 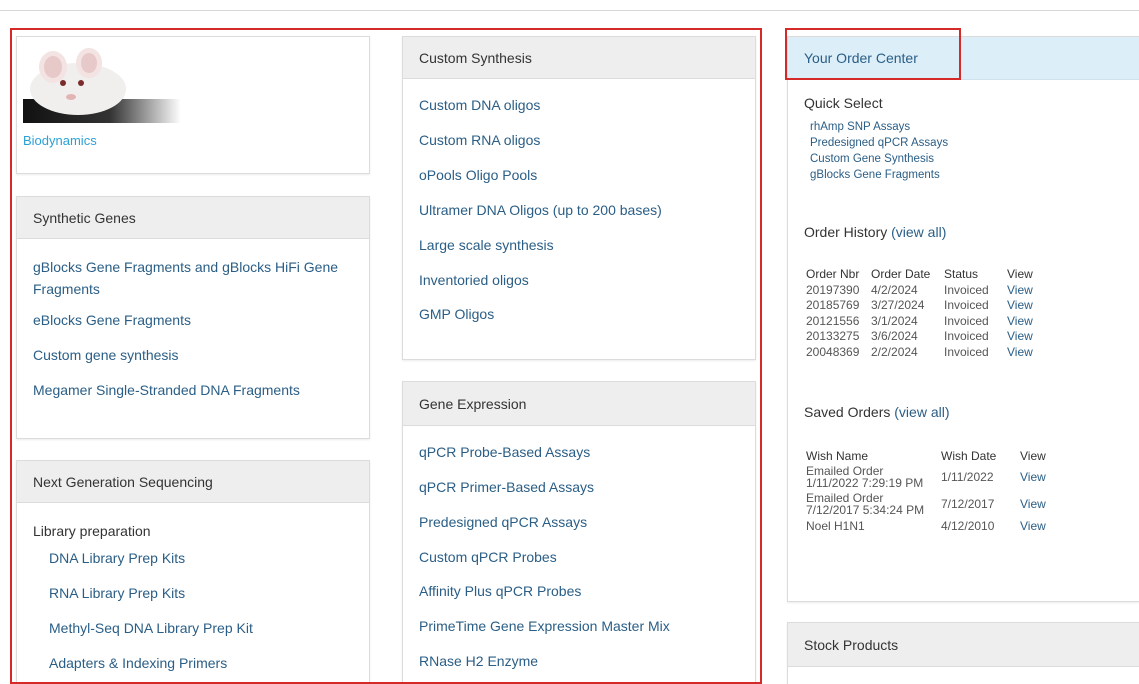 I want to click on link-inventoried-oligos: Inventoried oligos, so click(x=474, y=280).